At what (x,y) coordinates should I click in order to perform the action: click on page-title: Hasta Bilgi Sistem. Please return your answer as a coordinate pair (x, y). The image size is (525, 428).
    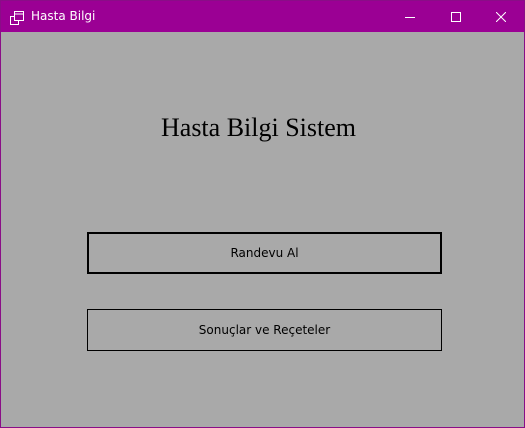
    Looking at the image, I should click on (258, 127).